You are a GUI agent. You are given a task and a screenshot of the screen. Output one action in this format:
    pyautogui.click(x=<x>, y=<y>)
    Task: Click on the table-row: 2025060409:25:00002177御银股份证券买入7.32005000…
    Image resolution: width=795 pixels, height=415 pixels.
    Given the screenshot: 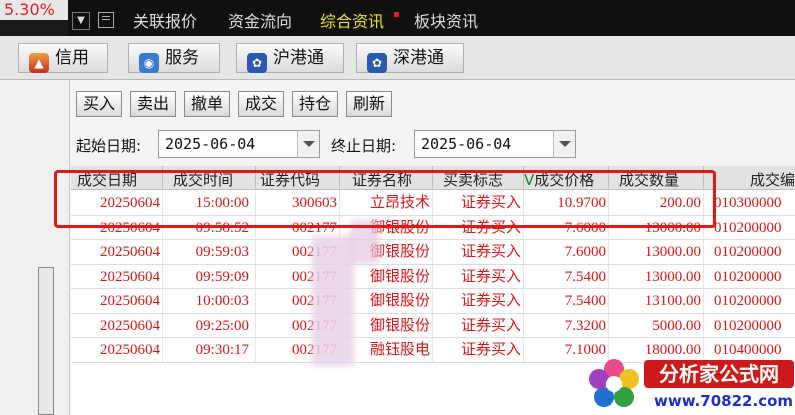 What is the action you would take?
    pyautogui.click(x=433, y=325)
    